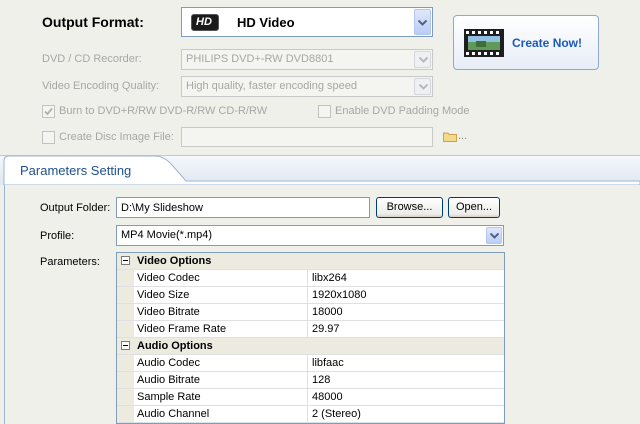 The image size is (640, 424). I want to click on video-options-title: Video Options, so click(174, 261).